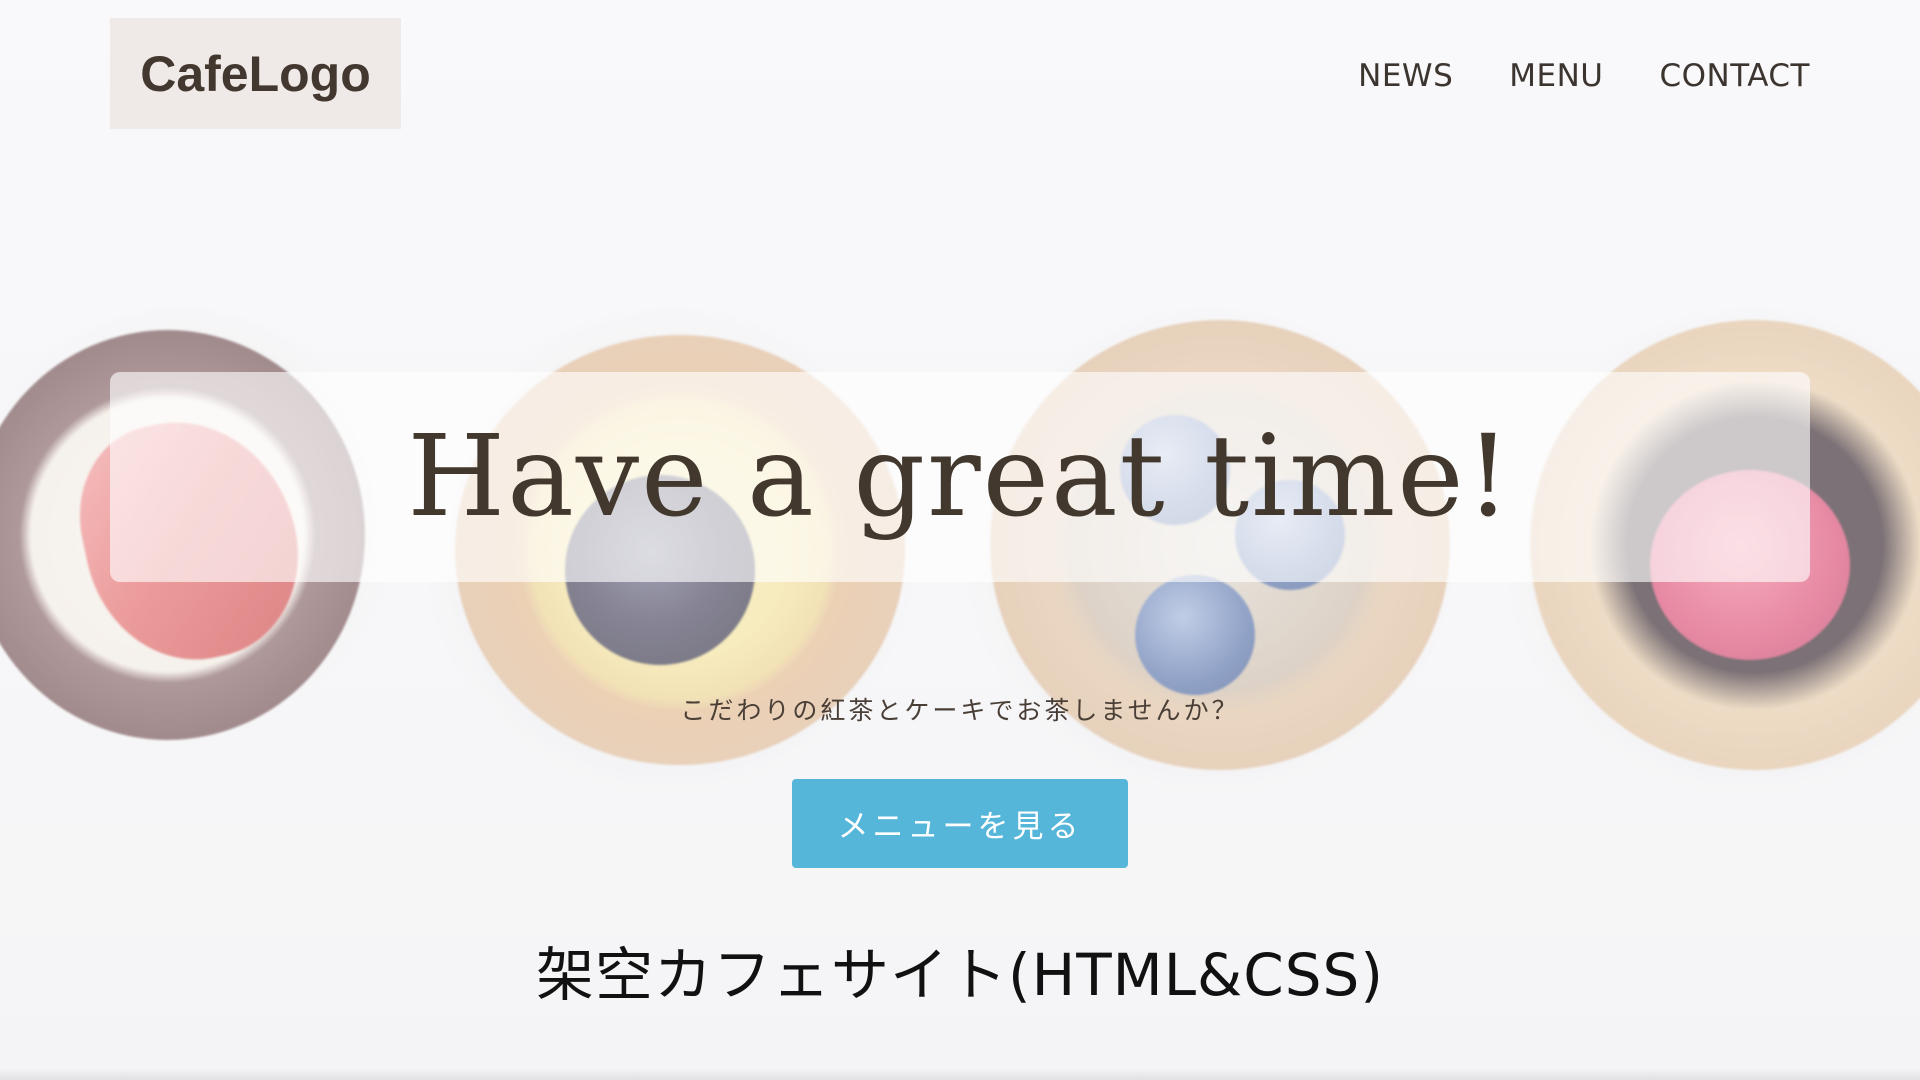 The image size is (1920, 1080). I want to click on bottom-edge, so click(960, 1074).